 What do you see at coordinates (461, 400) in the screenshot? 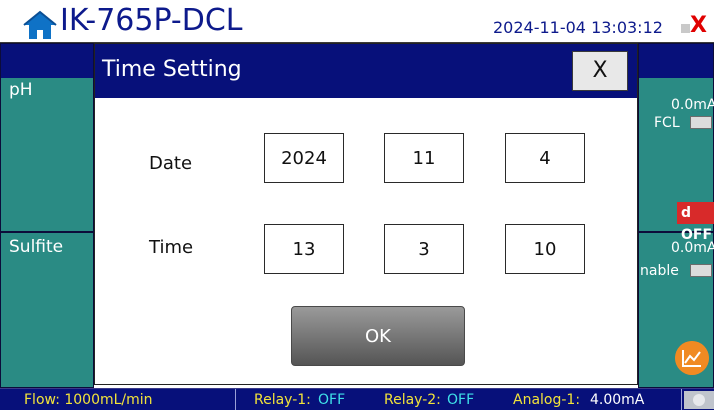
I see `relay2-value: OFF` at bounding box center [461, 400].